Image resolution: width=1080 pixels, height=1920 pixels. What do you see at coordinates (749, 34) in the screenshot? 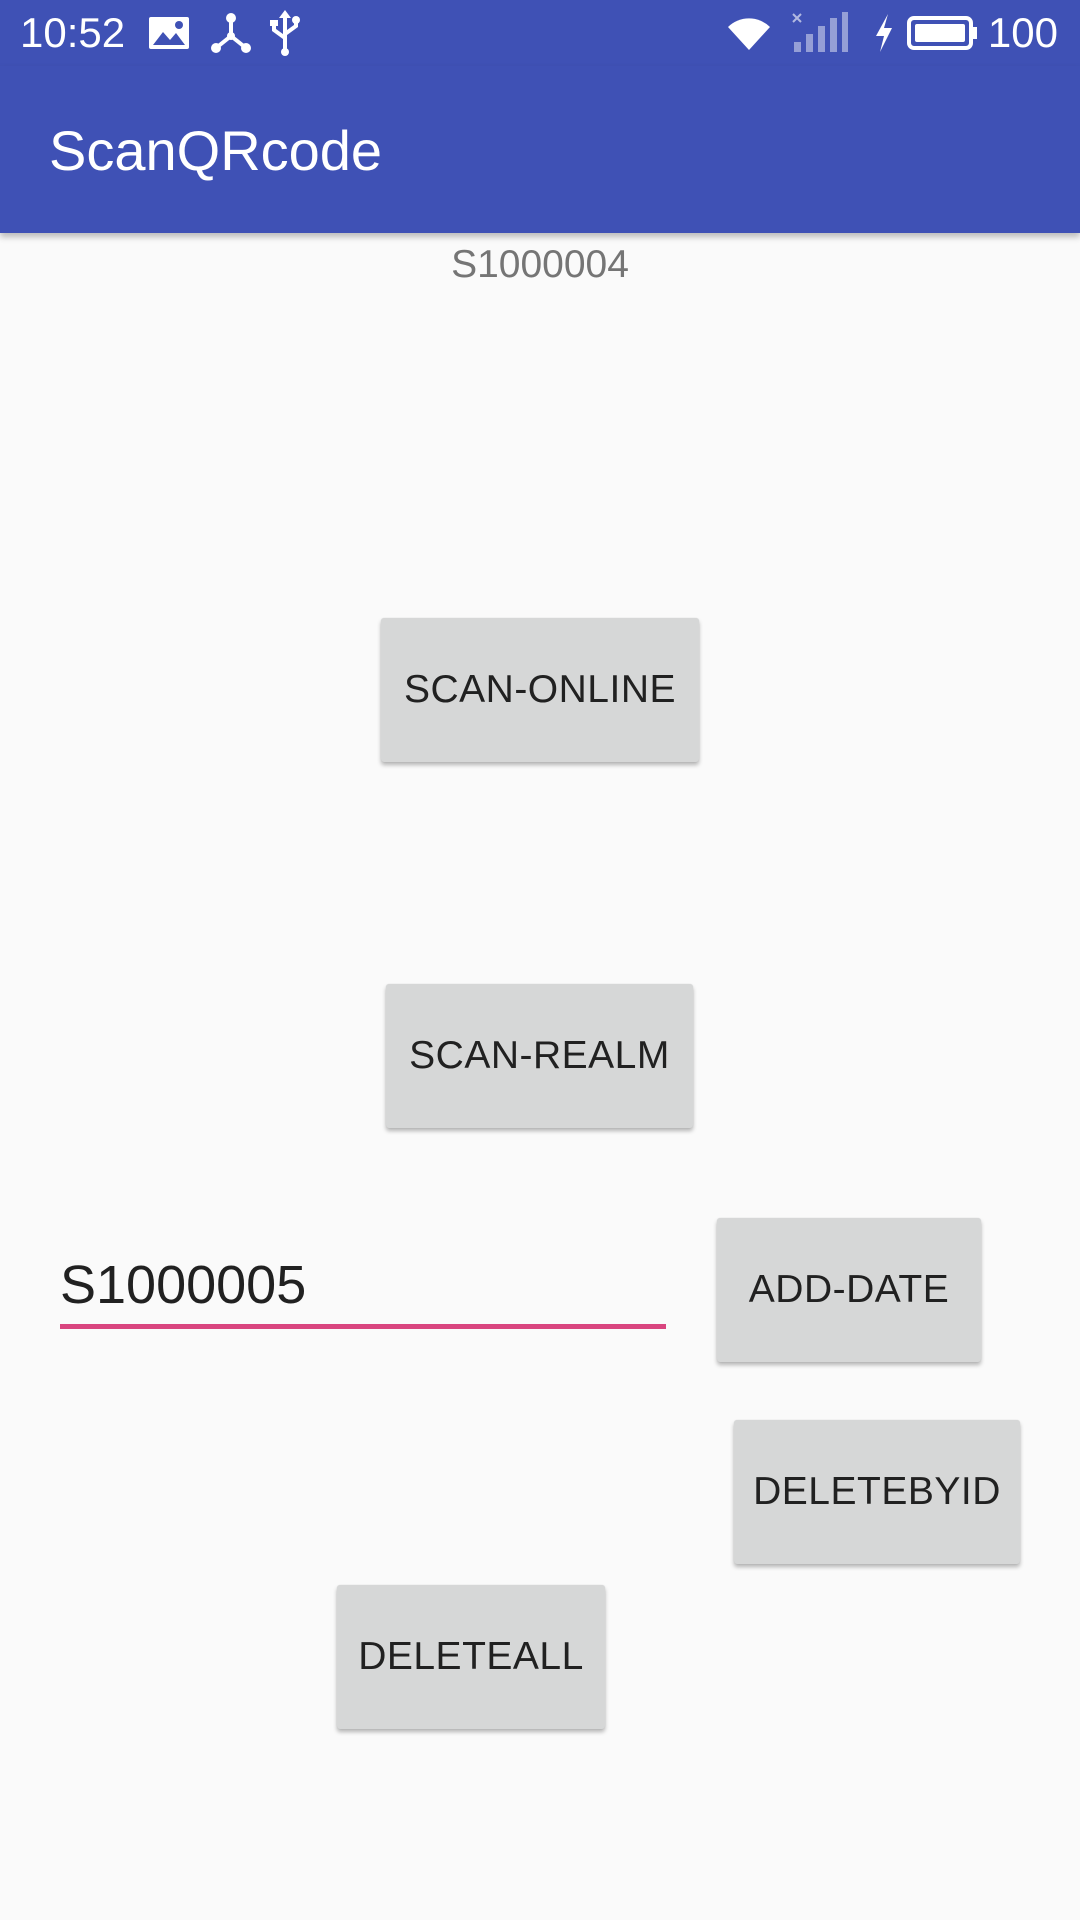
I see `wifi-icon` at bounding box center [749, 34].